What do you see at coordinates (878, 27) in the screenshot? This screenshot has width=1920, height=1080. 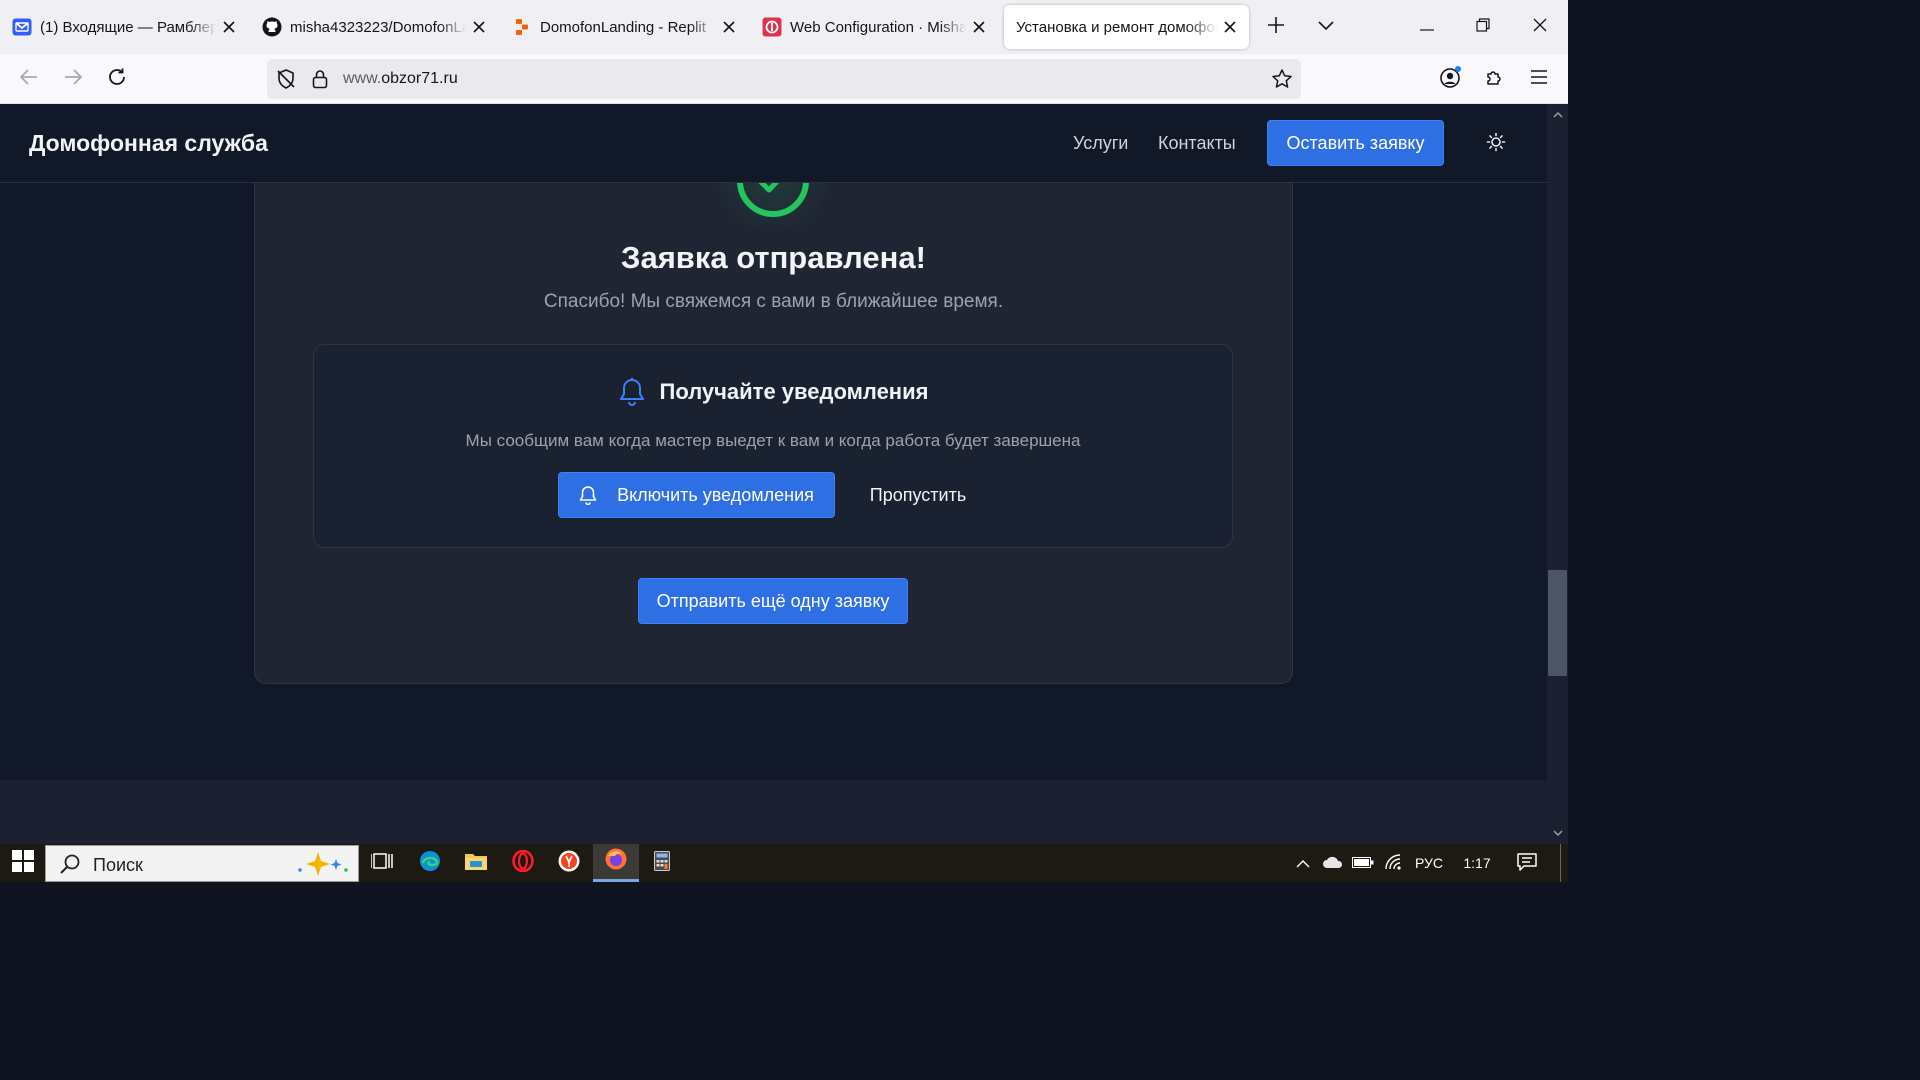 I see `tab-title: Web Configuration · Misha's` at bounding box center [878, 27].